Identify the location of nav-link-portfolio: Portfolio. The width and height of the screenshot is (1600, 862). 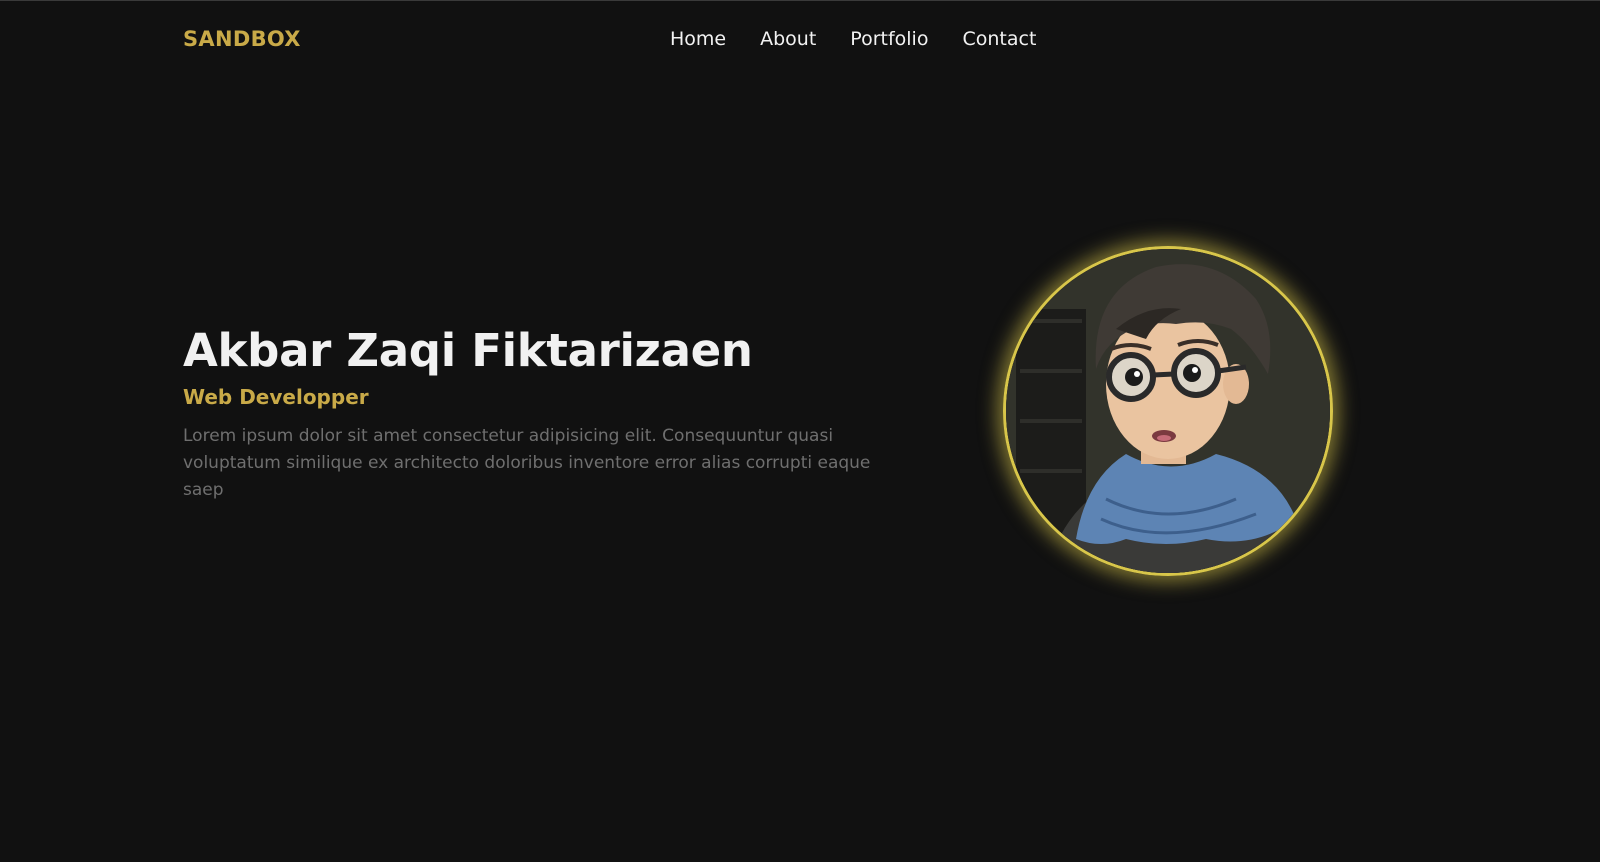
(889, 39).